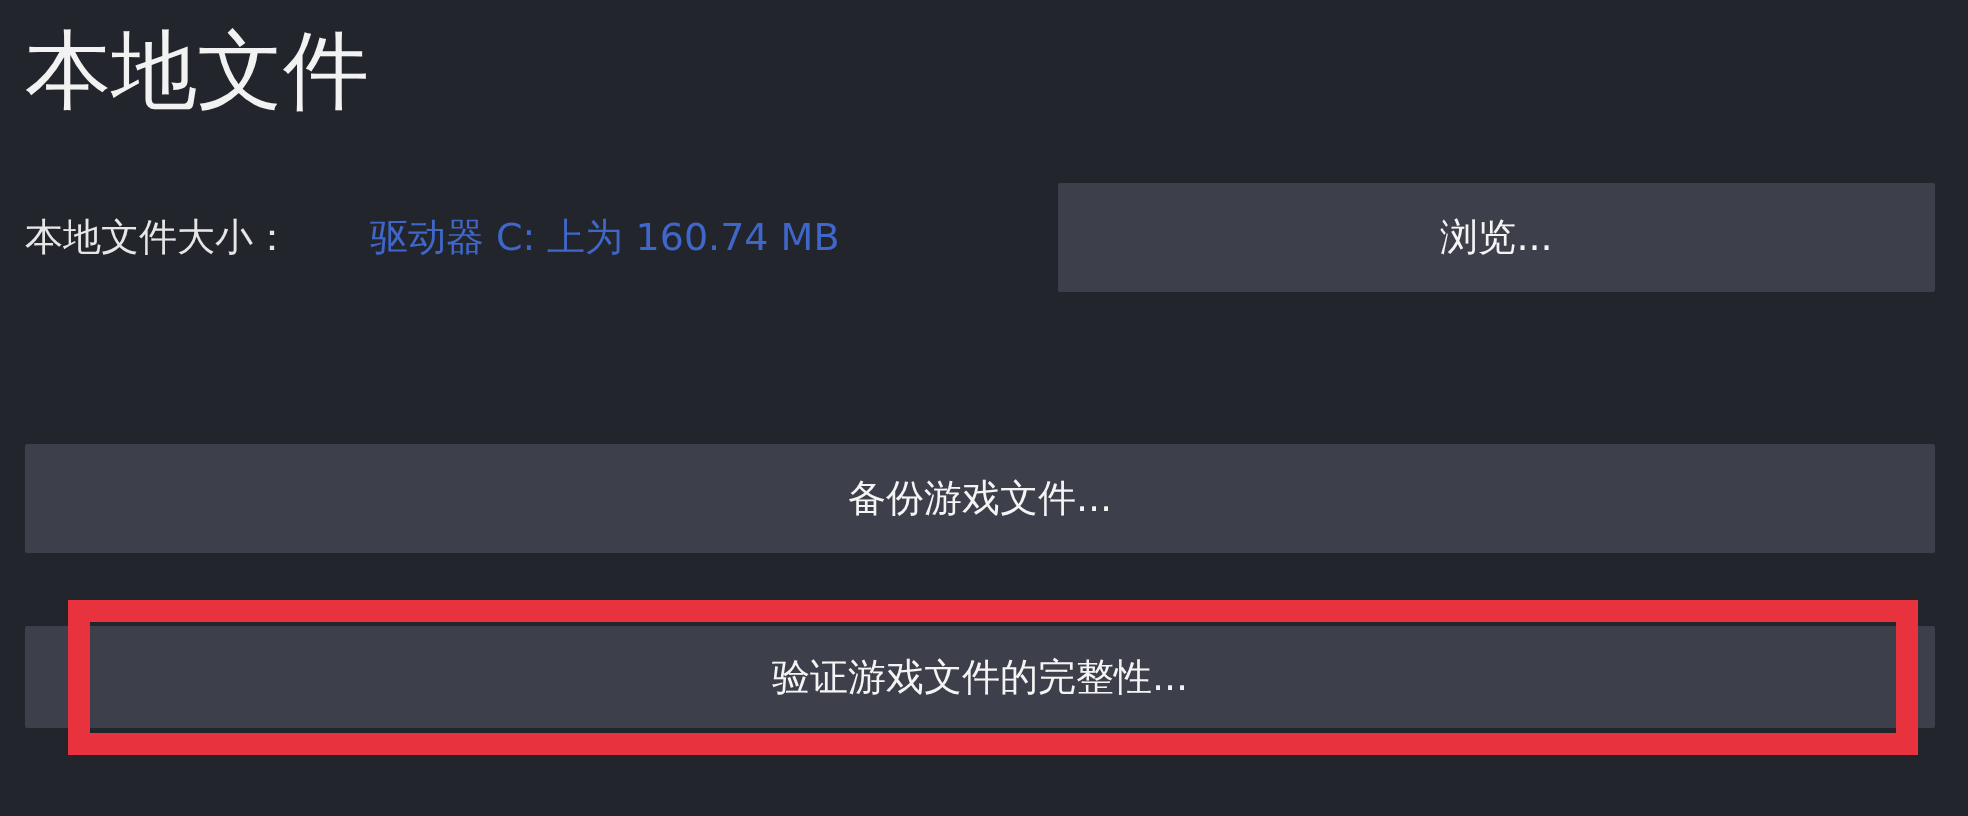 The height and width of the screenshot is (816, 1968). What do you see at coordinates (158, 237) in the screenshot?
I see `size-label: 本地文件大小：` at bounding box center [158, 237].